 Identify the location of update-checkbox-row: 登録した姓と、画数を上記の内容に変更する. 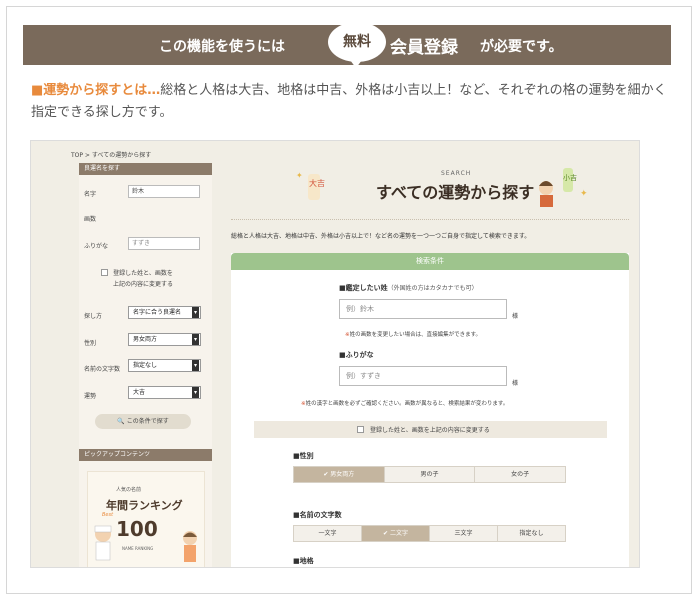
(430, 429).